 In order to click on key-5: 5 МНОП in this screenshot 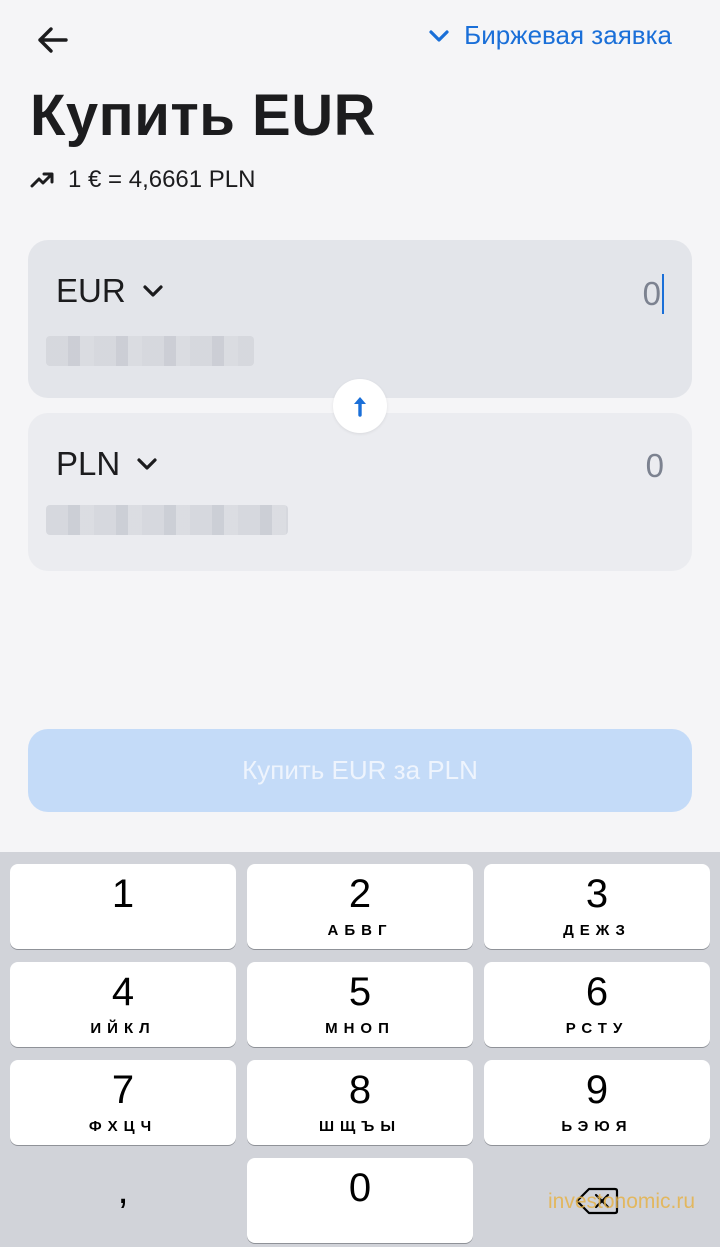, I will do `click(360, 1004)`.